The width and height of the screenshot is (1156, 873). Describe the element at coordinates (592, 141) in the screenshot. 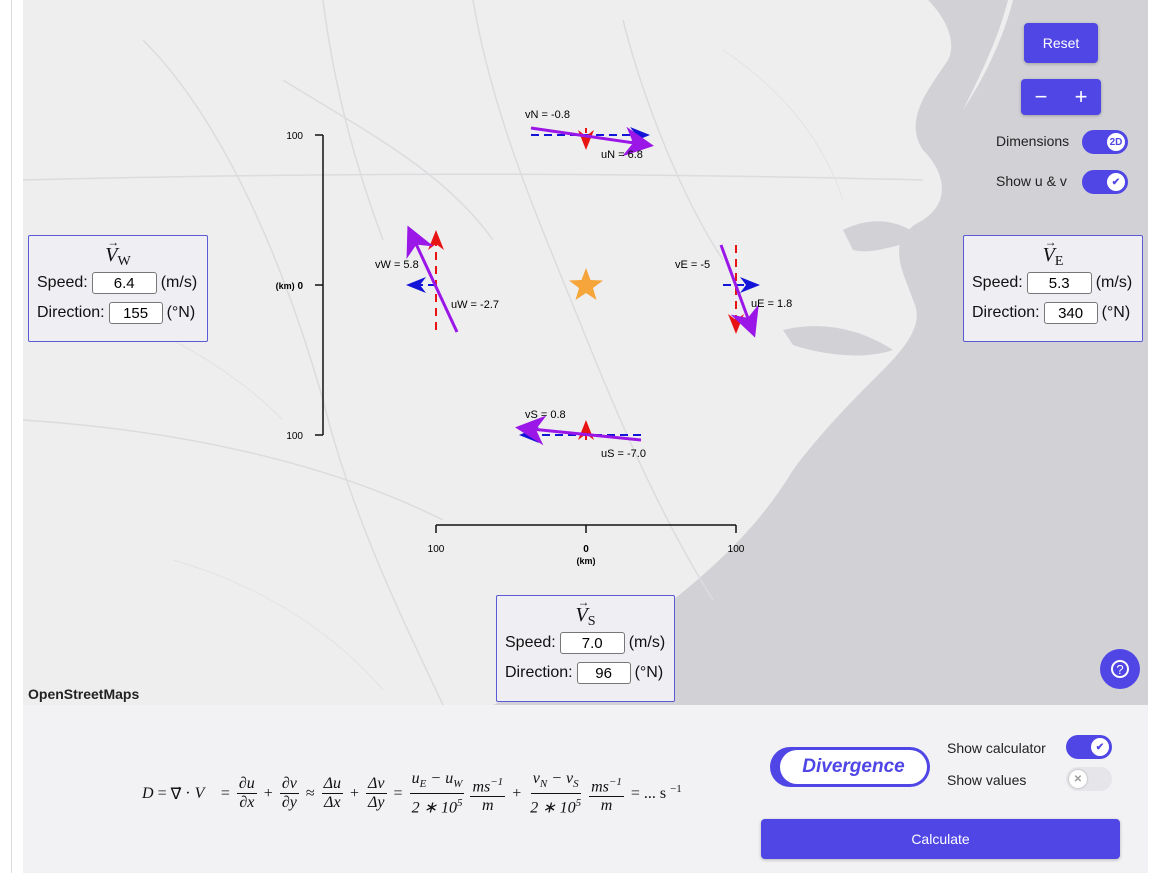

I see `north-station-vectors` at that location.